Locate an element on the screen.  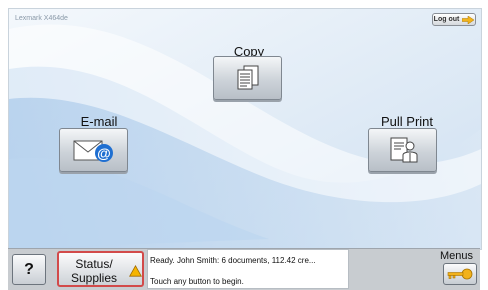
logout-button: Log out is located at coordinates (454, 19).